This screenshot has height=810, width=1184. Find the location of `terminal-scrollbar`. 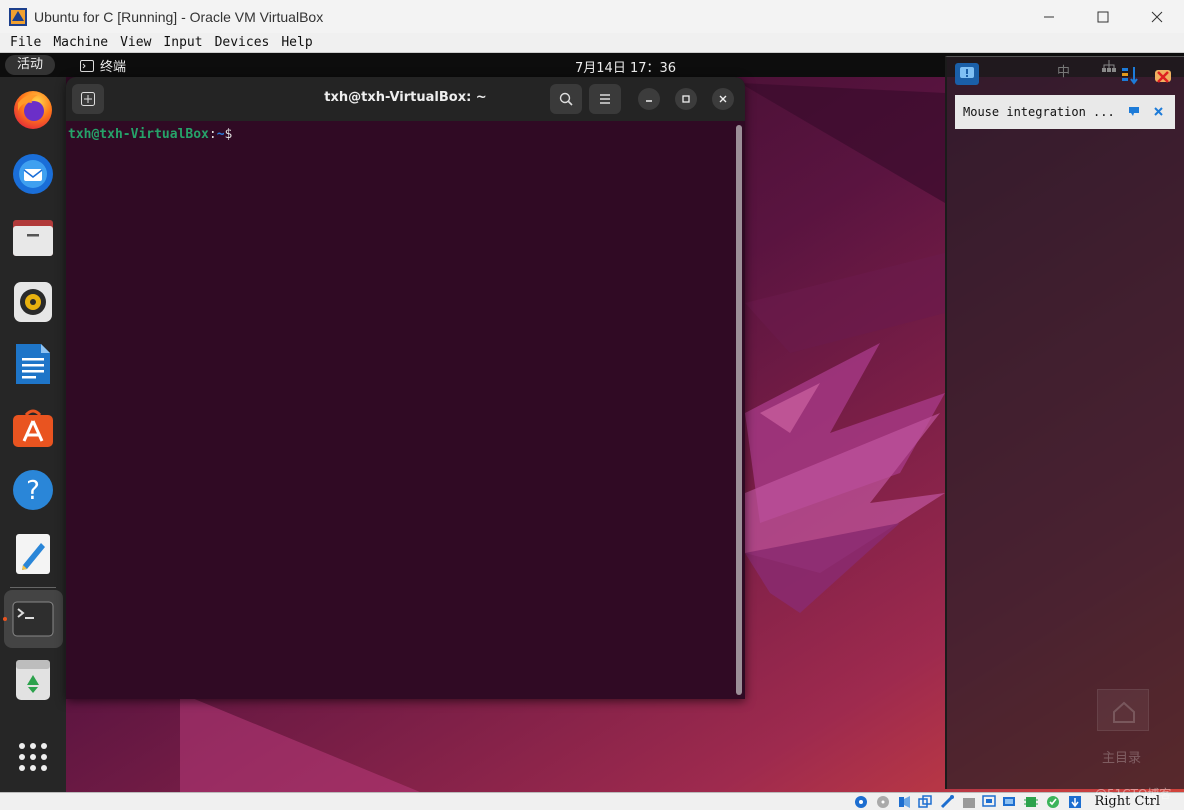

terminal-scrollbar is located at coordinates (739, 410).